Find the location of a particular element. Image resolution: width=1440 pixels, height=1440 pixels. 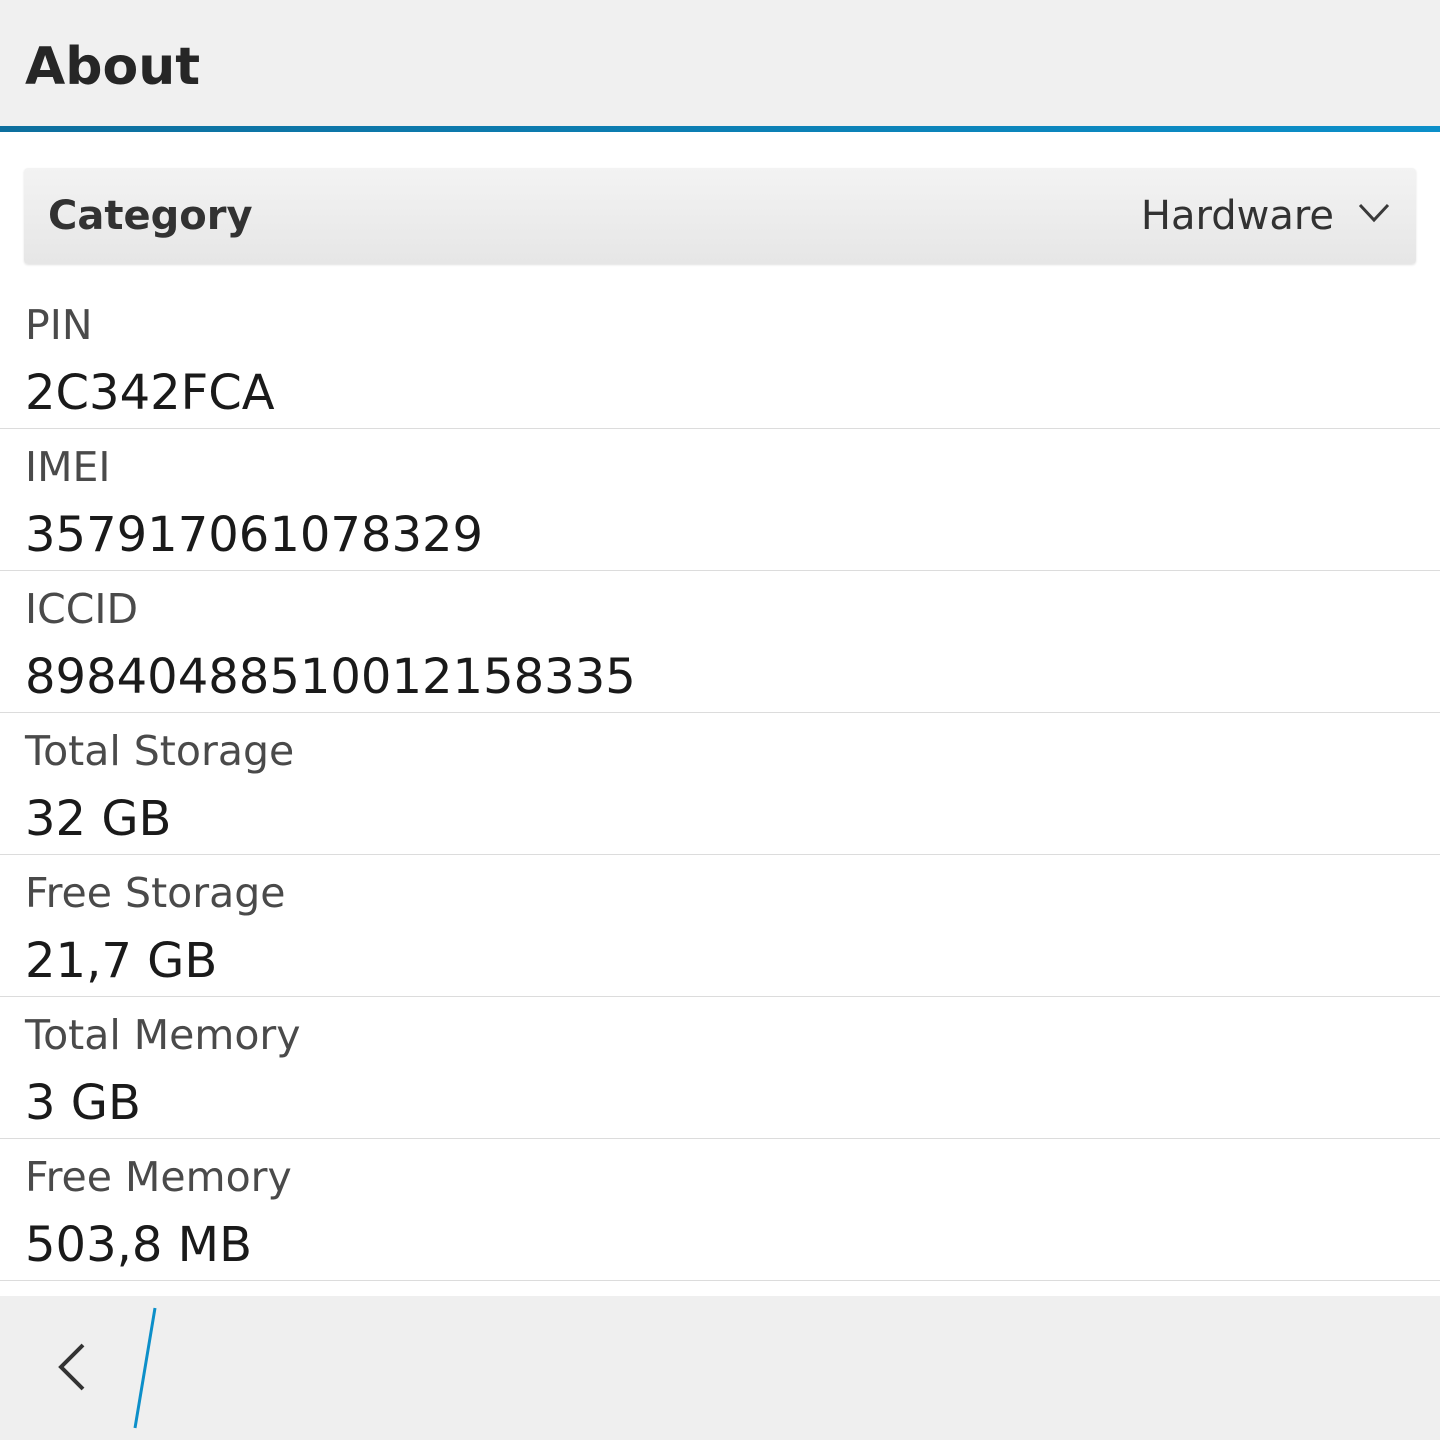

list-item-pin: PIN 2C342FCA is located at coordinates (720, 358).